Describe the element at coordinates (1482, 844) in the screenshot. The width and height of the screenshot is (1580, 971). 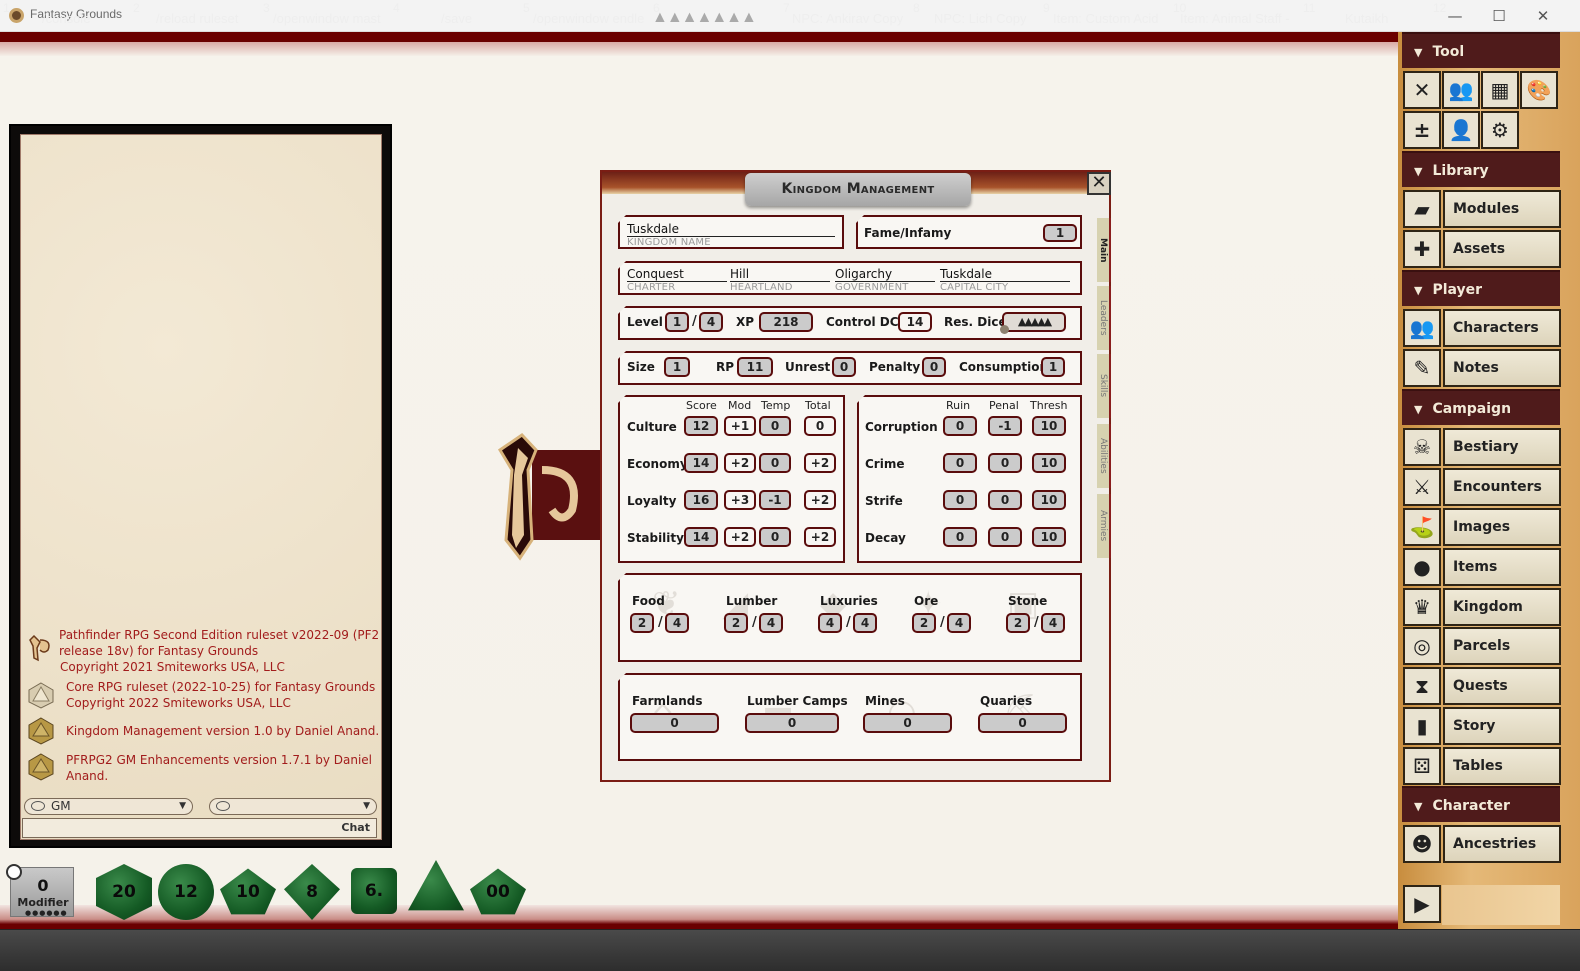
I see `sidebar-item-ancestries: ☻ Ancestries` at that location.